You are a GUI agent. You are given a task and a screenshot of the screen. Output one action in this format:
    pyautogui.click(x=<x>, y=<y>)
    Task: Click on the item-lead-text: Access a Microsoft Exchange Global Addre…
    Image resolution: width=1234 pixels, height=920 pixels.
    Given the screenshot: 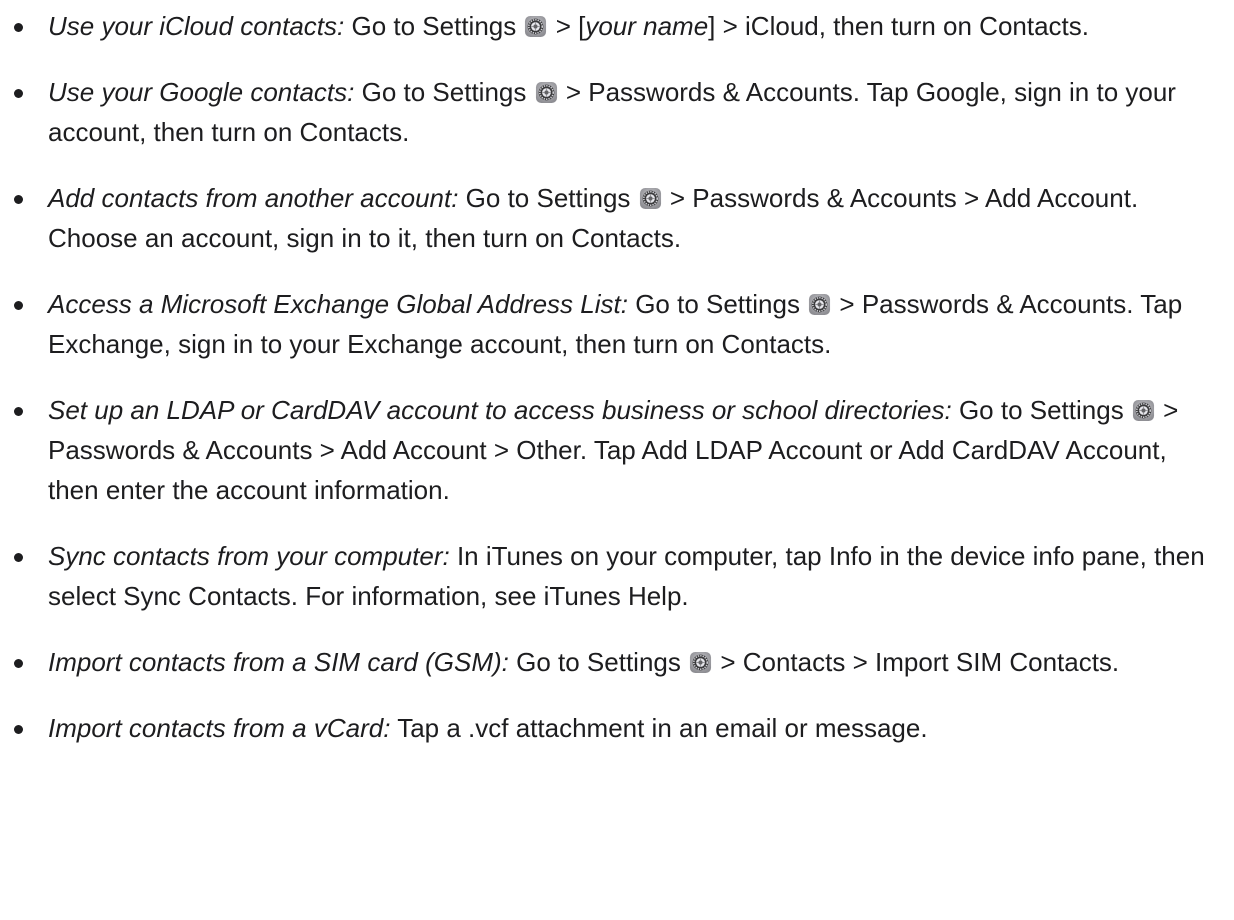 What is the action you would take?
    pyautogui.click(x=338, y=304)
    